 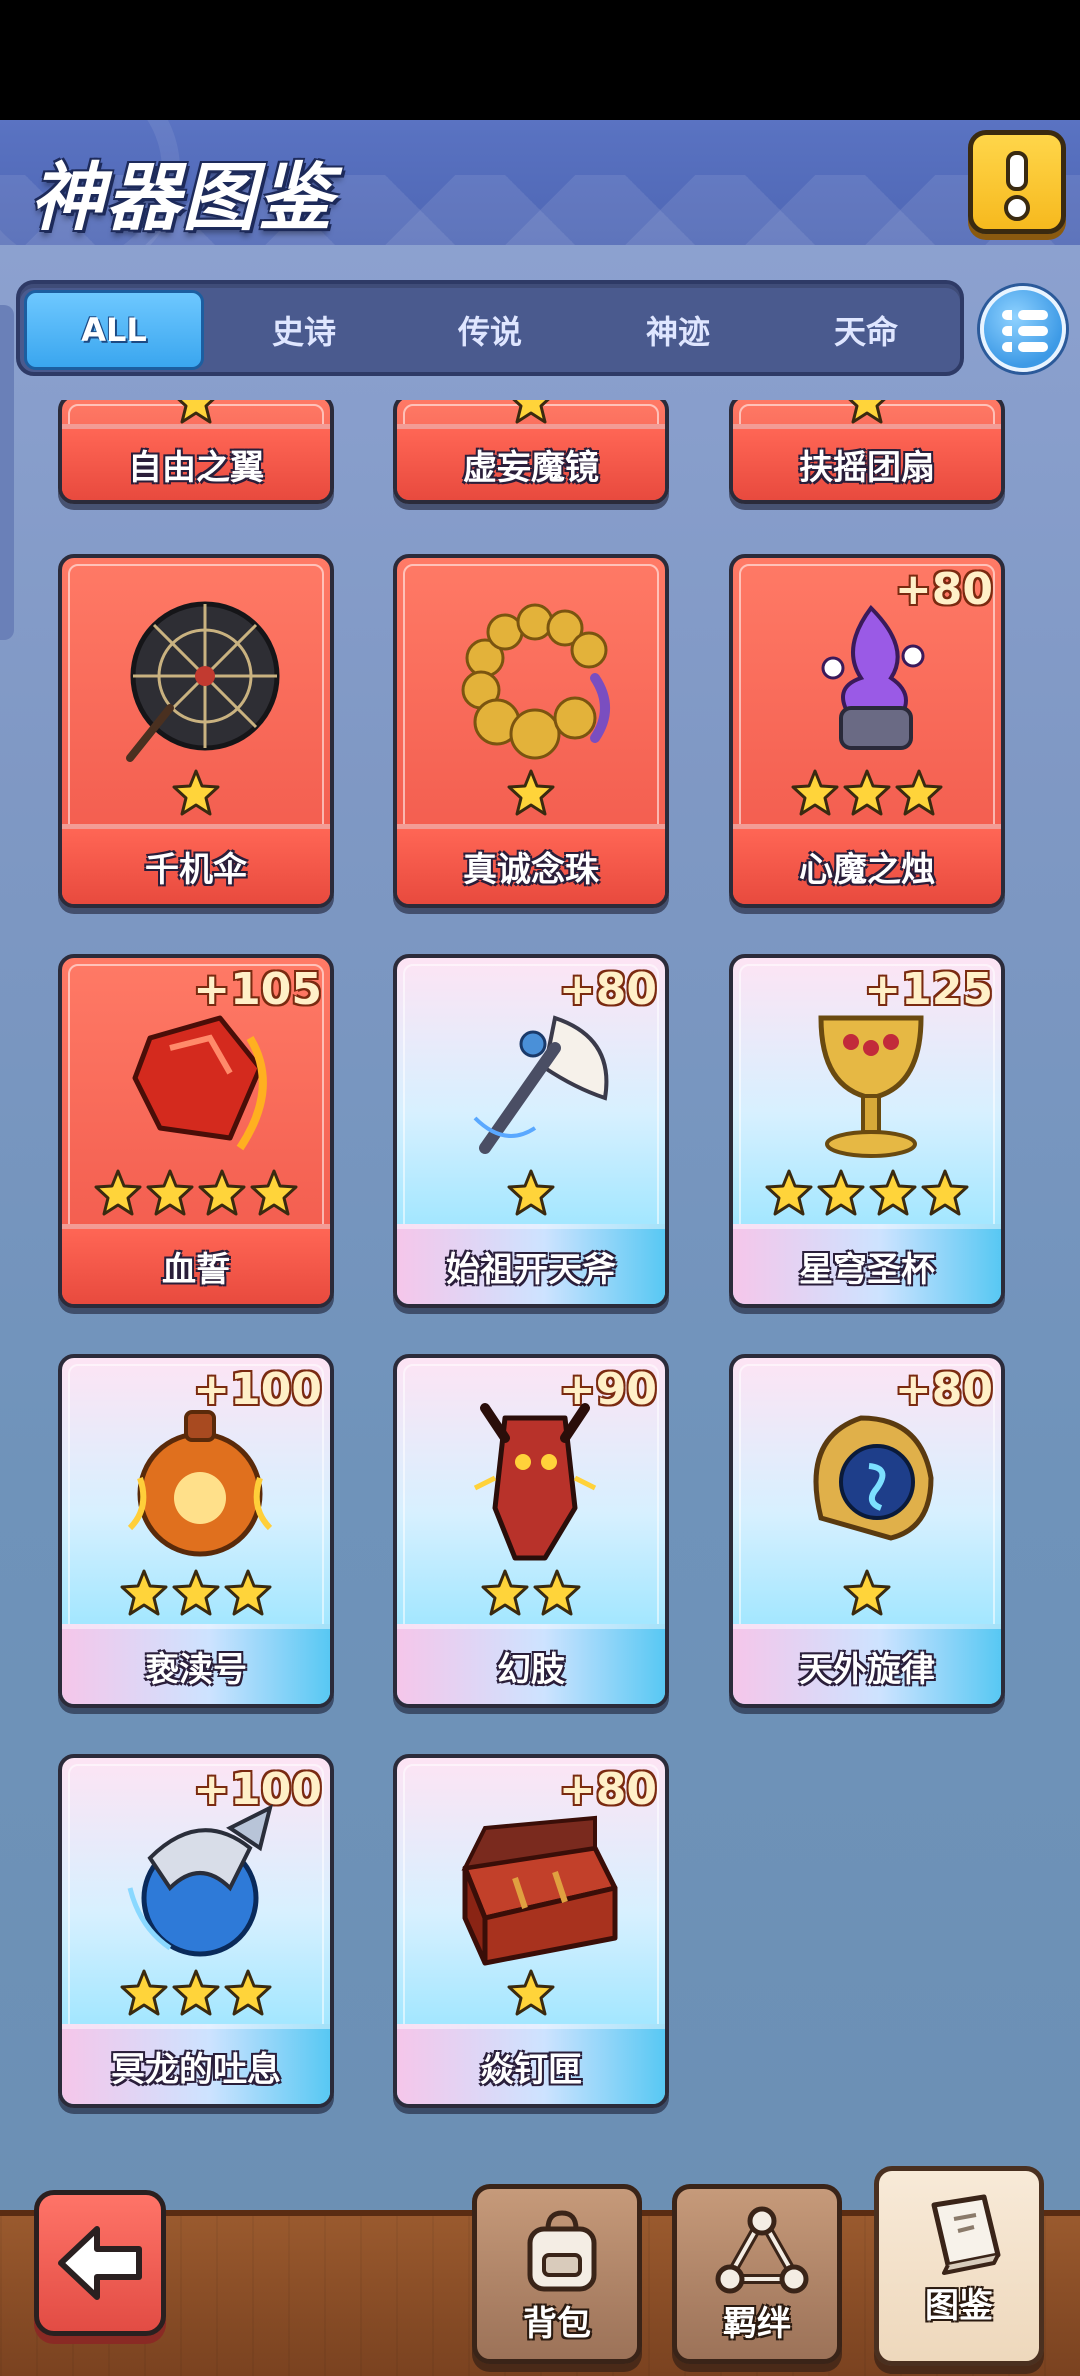 I want to click on nav-backpack-label: 背包, so click(x=557, y=2324).